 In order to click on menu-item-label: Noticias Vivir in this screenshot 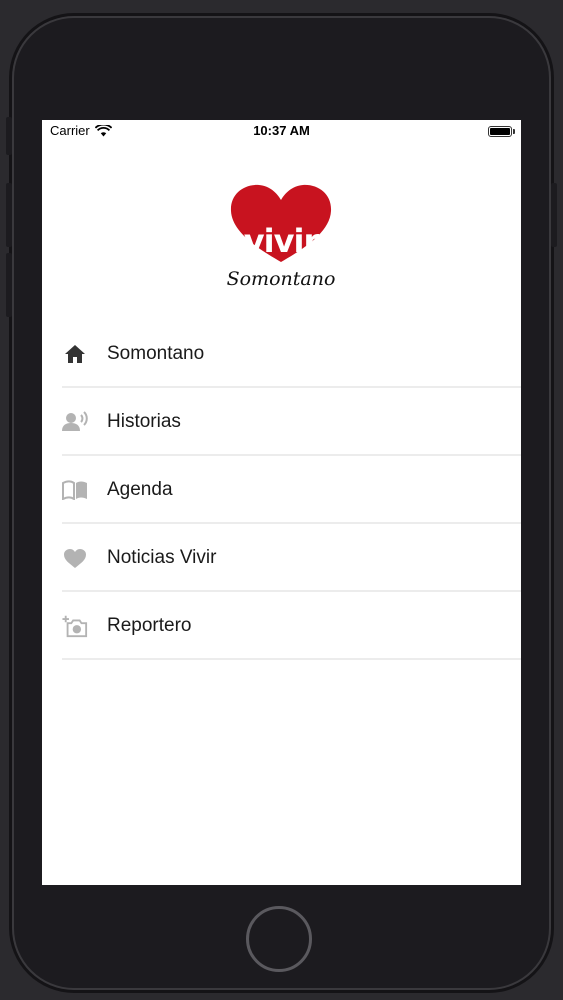, I will do `click(162, 557)`.